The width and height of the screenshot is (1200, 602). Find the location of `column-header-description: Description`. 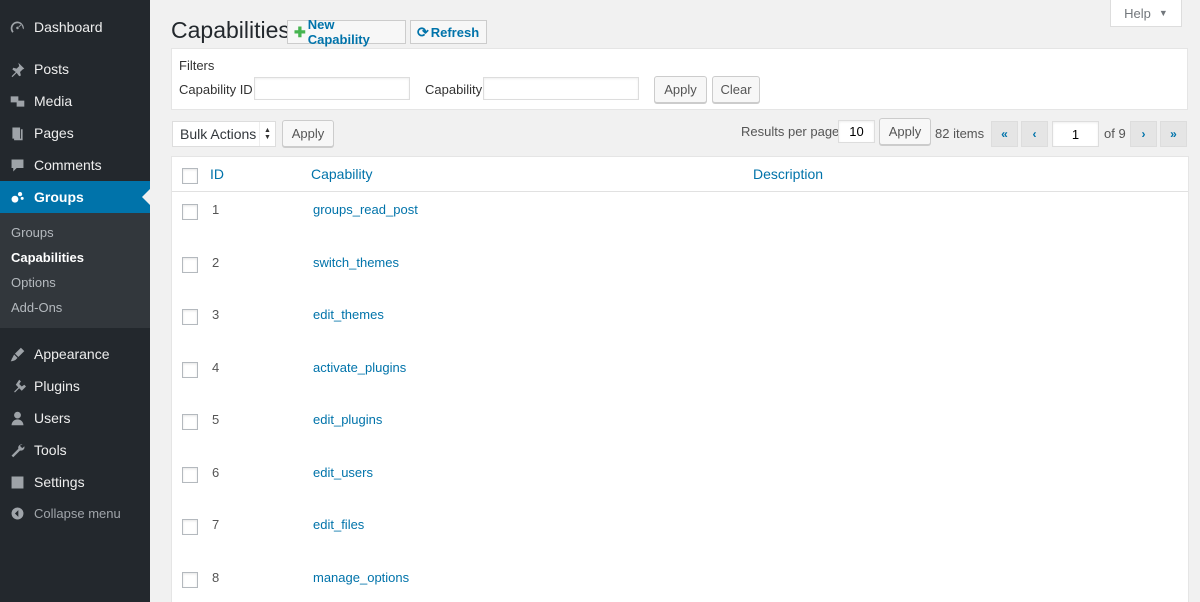

column-header-description: Description is located at coordinates (788, 174).